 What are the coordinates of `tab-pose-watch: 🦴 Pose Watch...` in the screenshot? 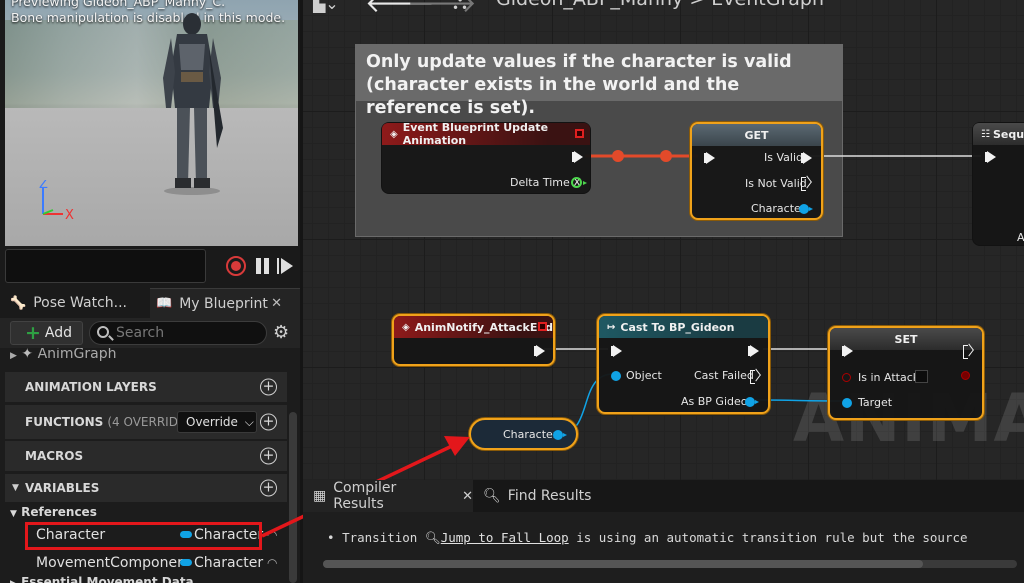 It's located at (77, 303).